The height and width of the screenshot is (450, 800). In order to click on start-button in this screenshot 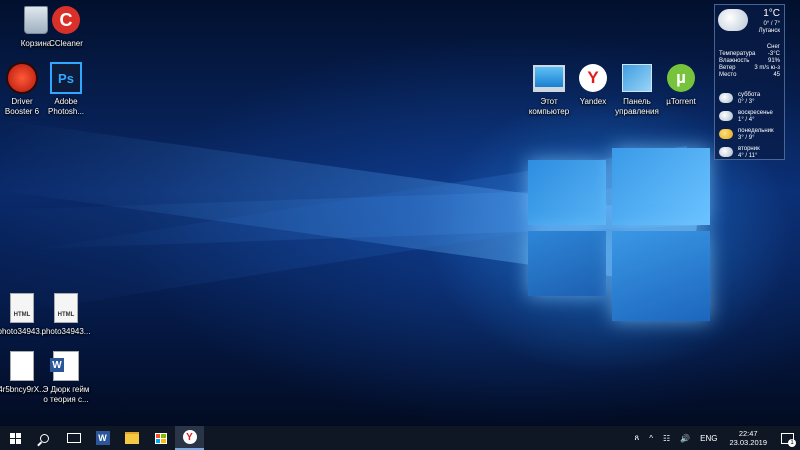, I will do `click(15, 438)`.